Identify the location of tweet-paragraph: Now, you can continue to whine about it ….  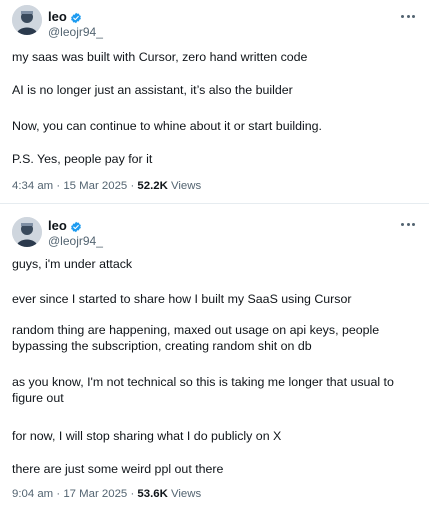
(167, 126).